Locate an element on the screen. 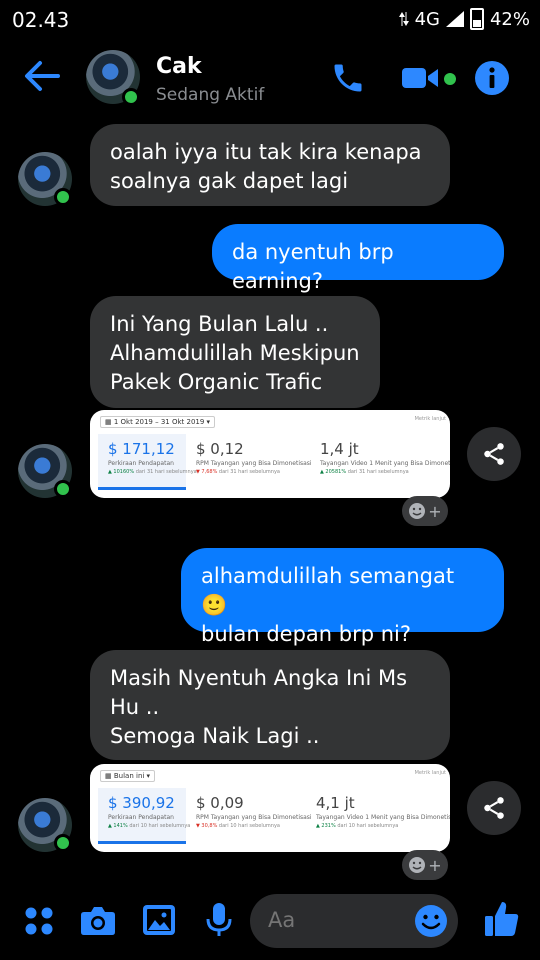  camera-icon is located at coordinates (98, 920).